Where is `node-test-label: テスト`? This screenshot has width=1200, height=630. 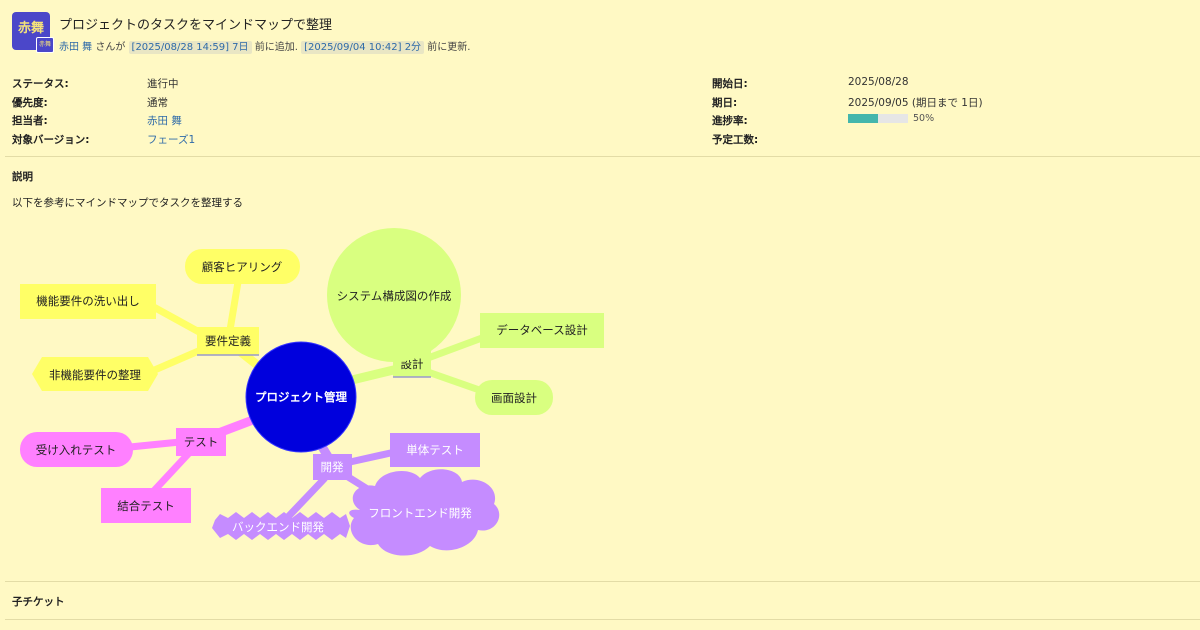
node-test-label: テスト is located at coordinates (201, 442).